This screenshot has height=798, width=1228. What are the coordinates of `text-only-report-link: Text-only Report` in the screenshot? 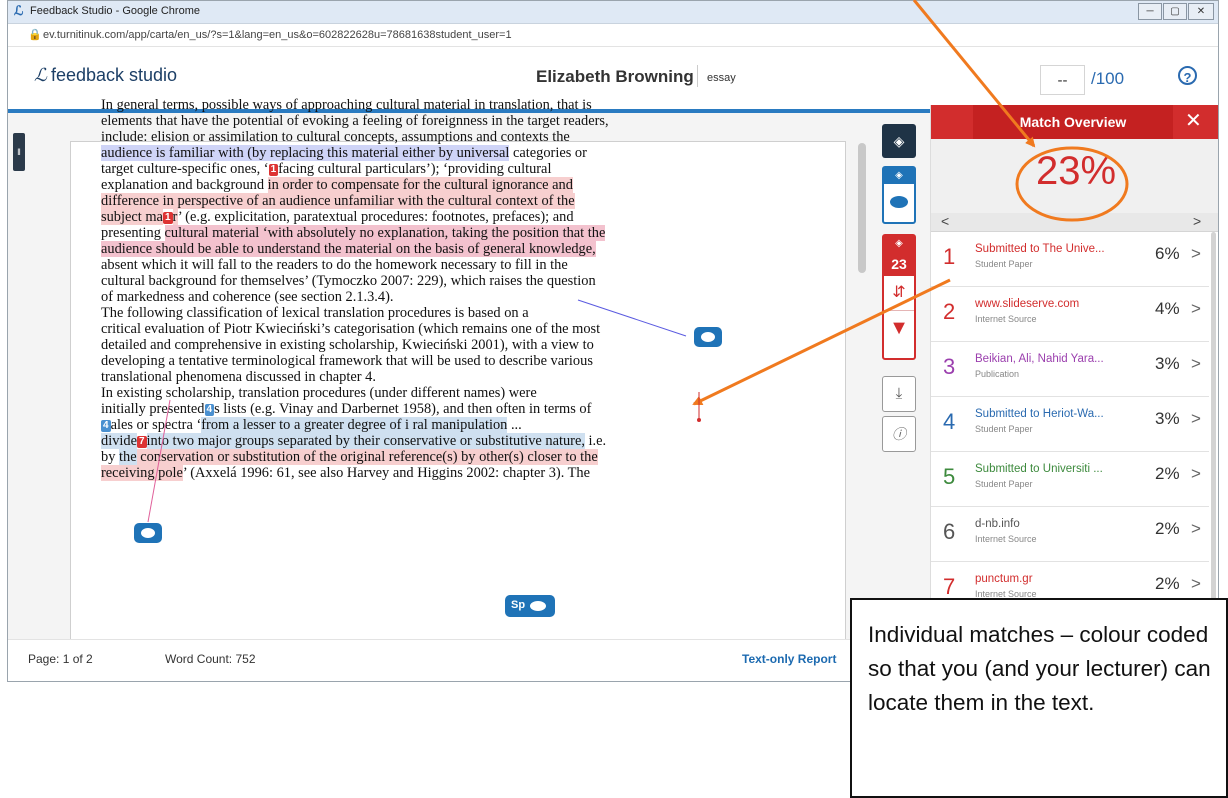 It's located at (789, 659).